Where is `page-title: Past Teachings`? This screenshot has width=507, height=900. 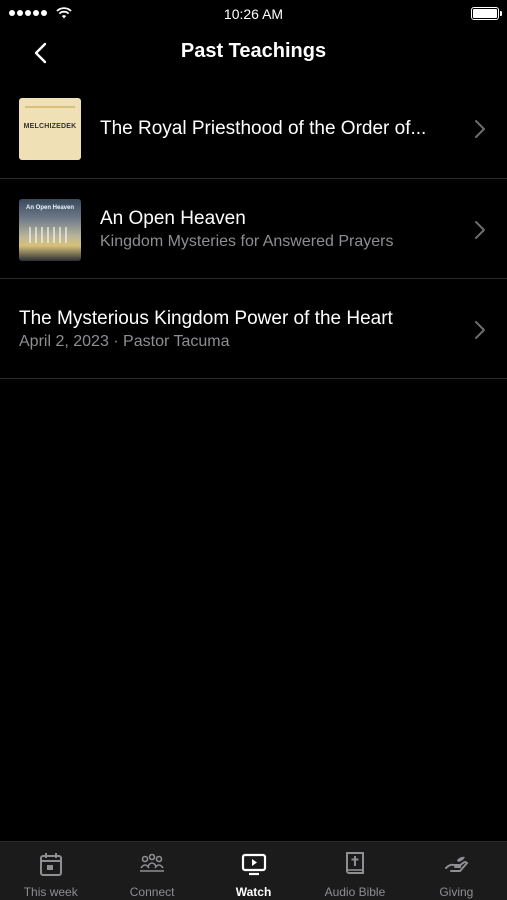
page-title: Past Teachings is located at coordinates (253, 51).